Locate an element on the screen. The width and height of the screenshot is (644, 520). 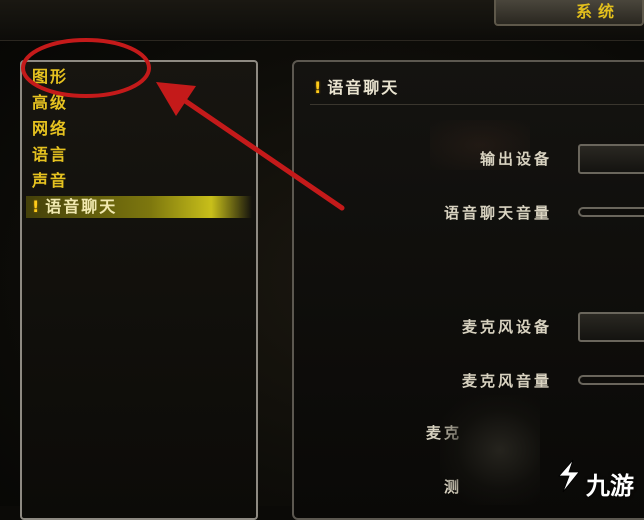
section-title-label: 语音聊天 is located at coordinates (363, 87).